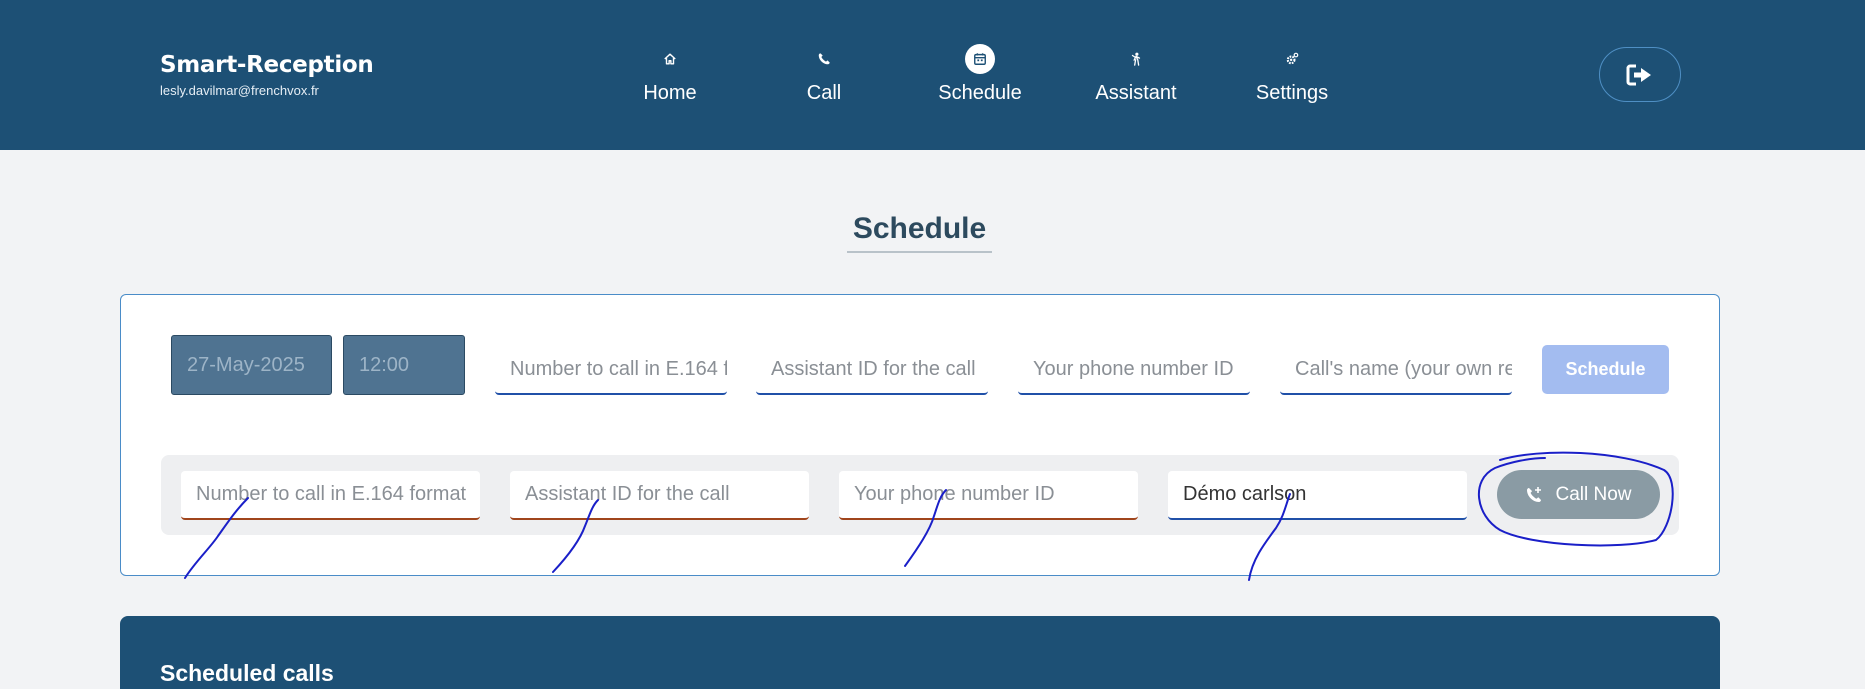 Image resolution: width=1865 pixels, height=689 pixels. Describe the element at coordinates (1292, 59) in the screenshot. I see `gear-icon` at that location.